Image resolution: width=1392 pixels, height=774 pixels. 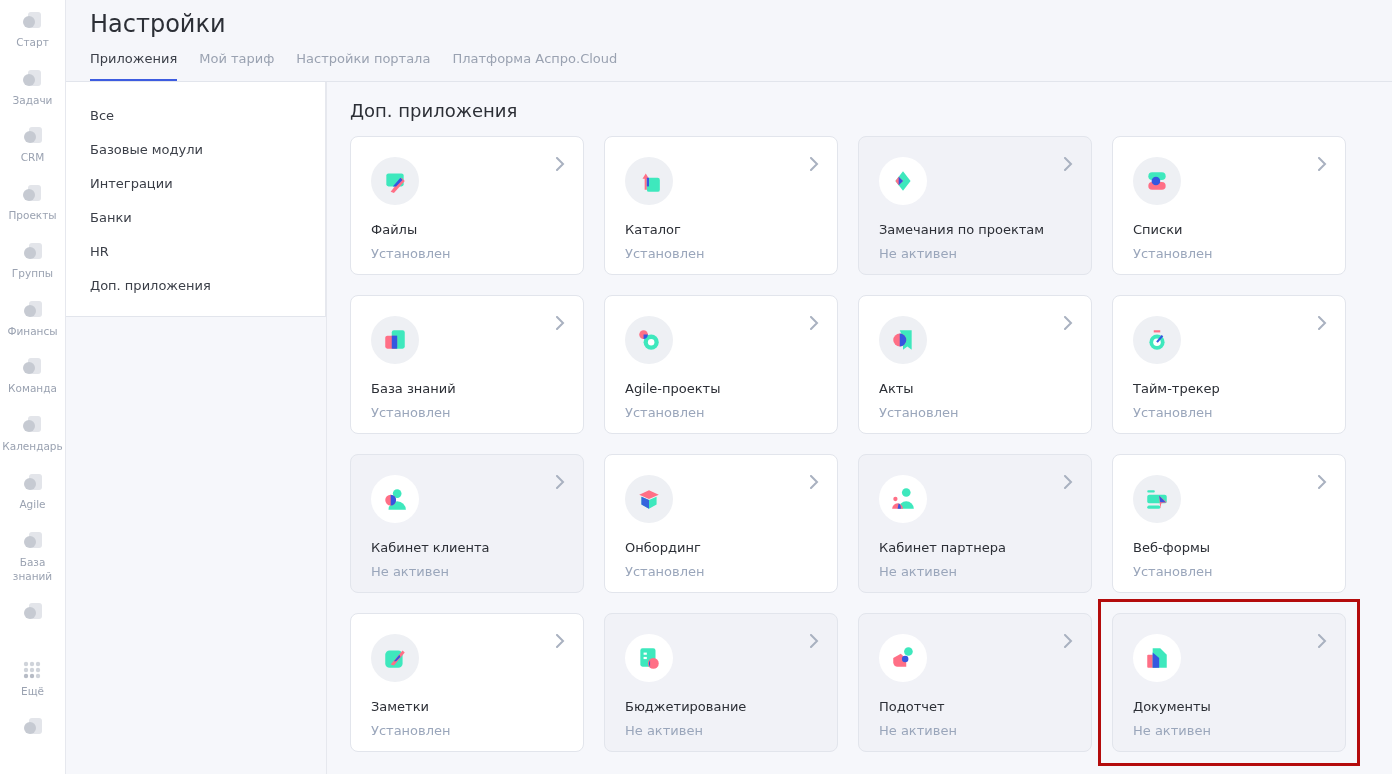 I want to click on app-name: Кабинет партнера, so click(x=943, y=547).